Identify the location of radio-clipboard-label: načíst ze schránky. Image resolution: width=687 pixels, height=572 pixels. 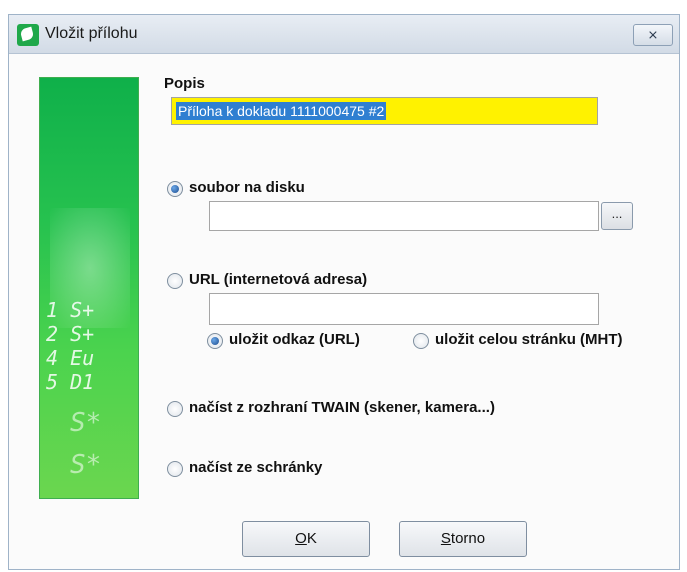
(255, 467).